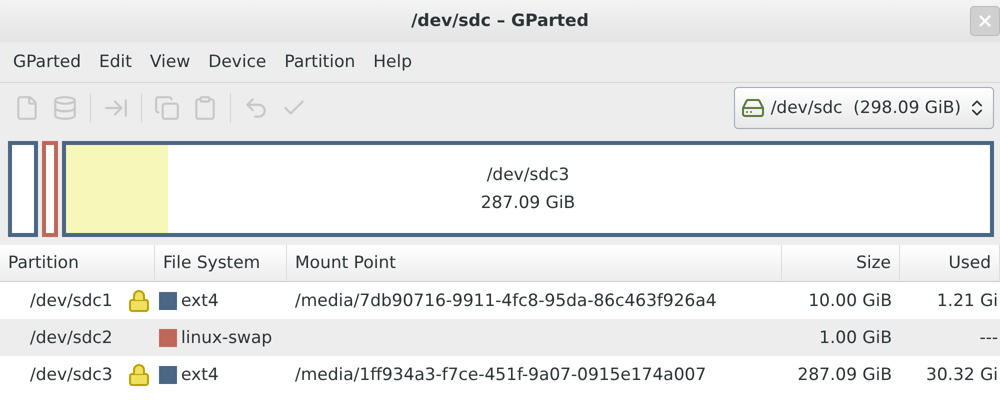 This screenshot has height=400, width=1000. What do you see at coordinates (77, 263) in the screenshot?
I see `column-header: Partition` at bounding box center [77, 263].